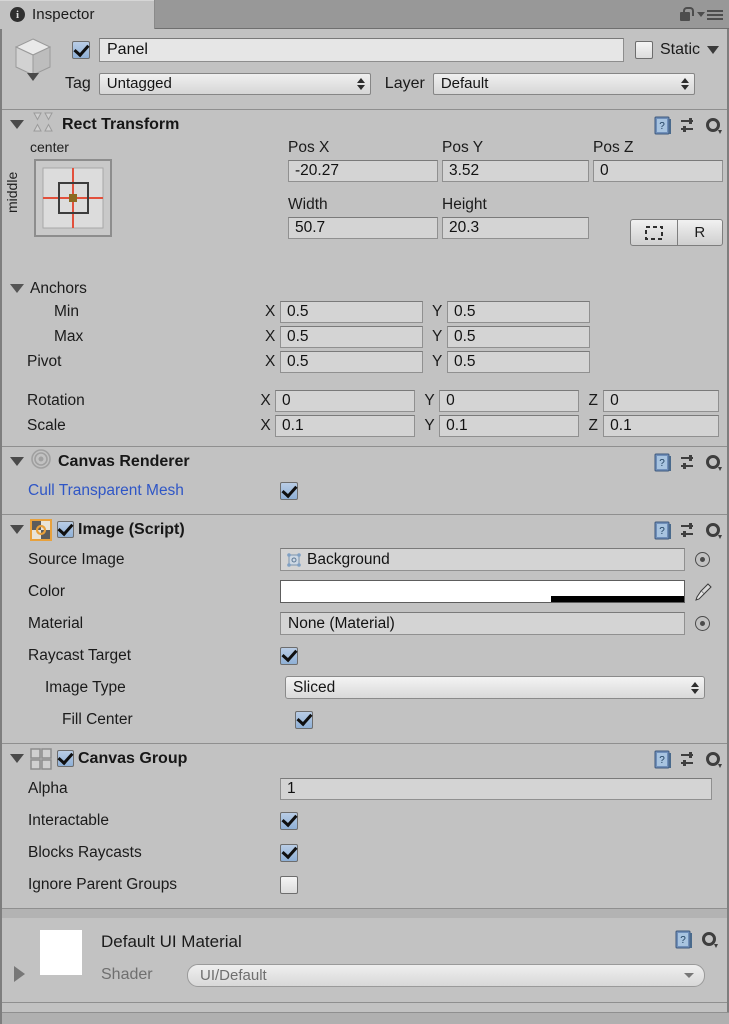 The width and height of the screenshot is (729, 1024). Describe the element at coordinates (351, 337) in the screenshot. I see `anchor-max-x-input: 0.5` at that location.